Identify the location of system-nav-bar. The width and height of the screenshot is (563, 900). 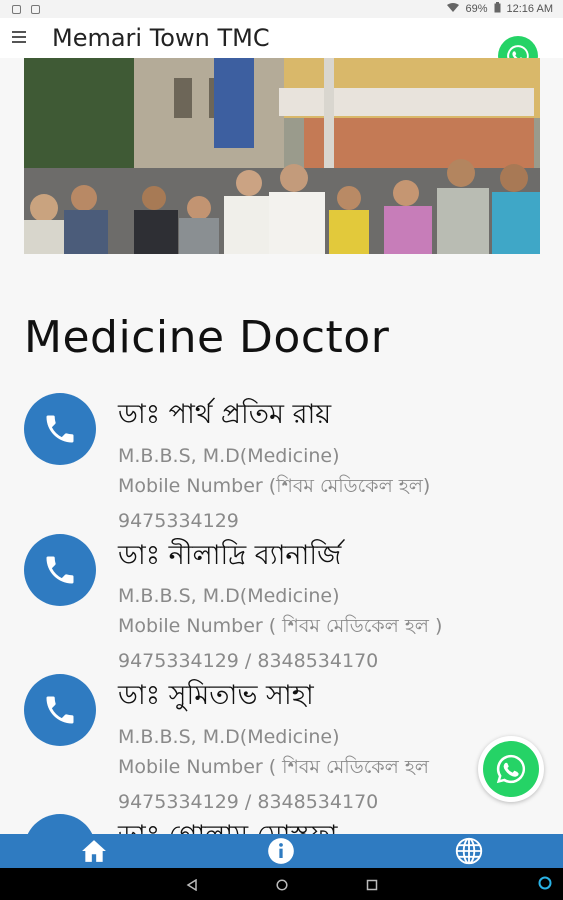
(281, 884).